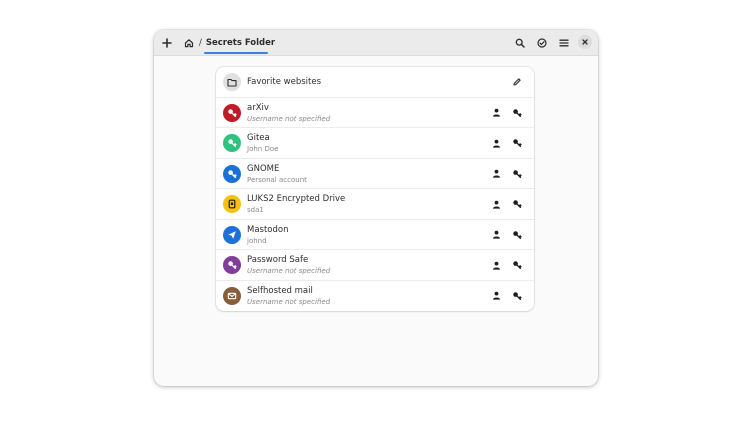 This screenshot has width=752, height=423. Describe the element at coordinates (284, 82) in the screenshot. I see `folder-title: Favorite websites` at that location.